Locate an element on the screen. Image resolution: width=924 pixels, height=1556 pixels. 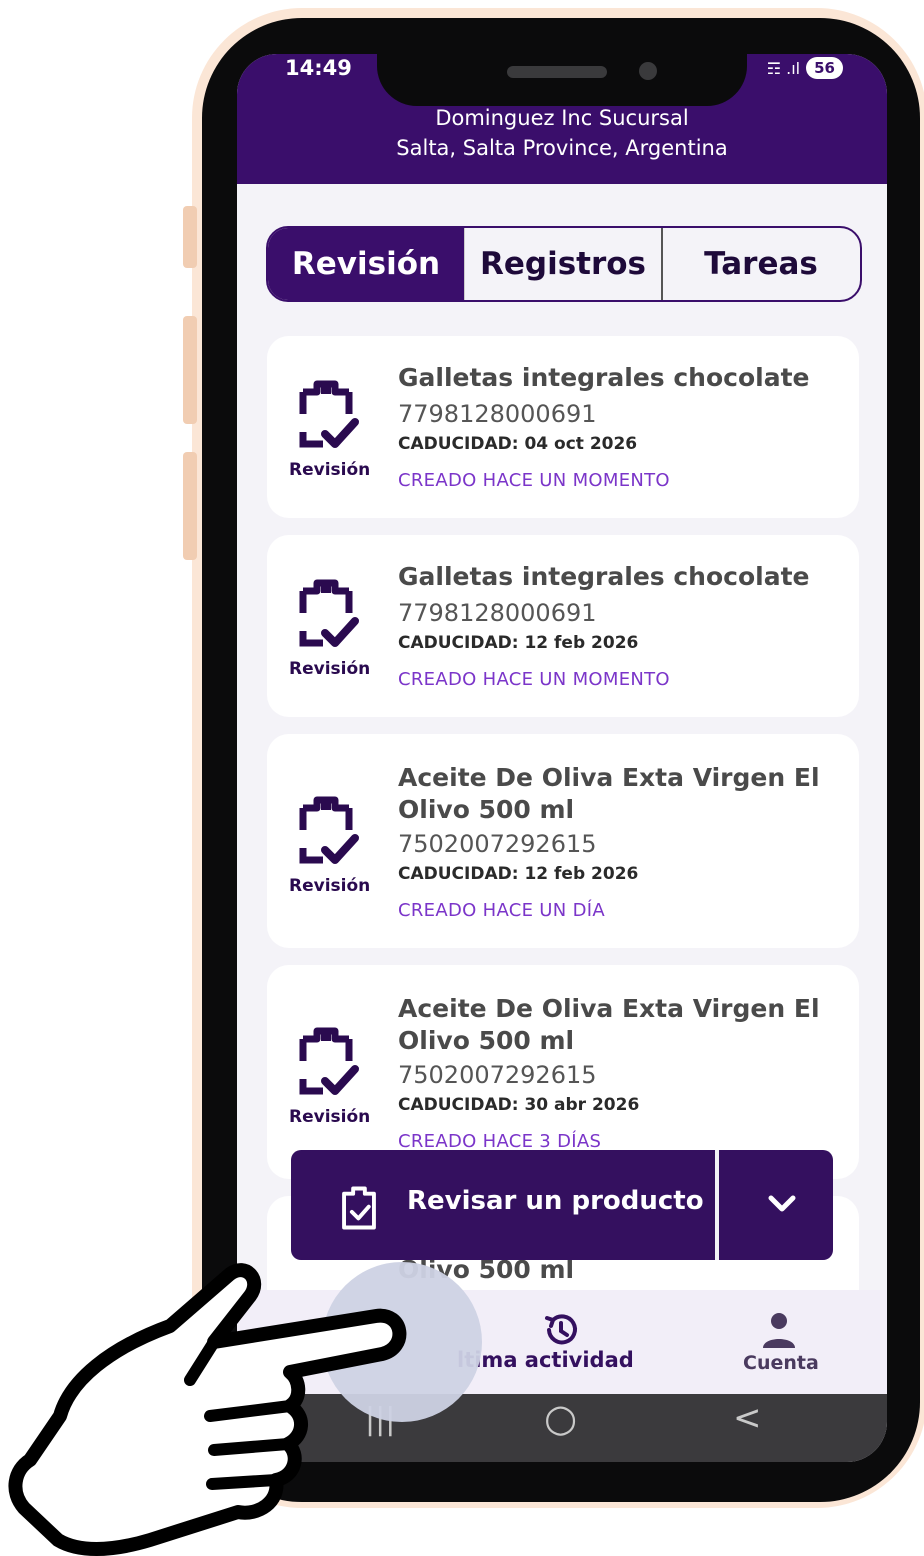
status-indicators: ☶ .ıl 56 is located at coordinates (805, 68).